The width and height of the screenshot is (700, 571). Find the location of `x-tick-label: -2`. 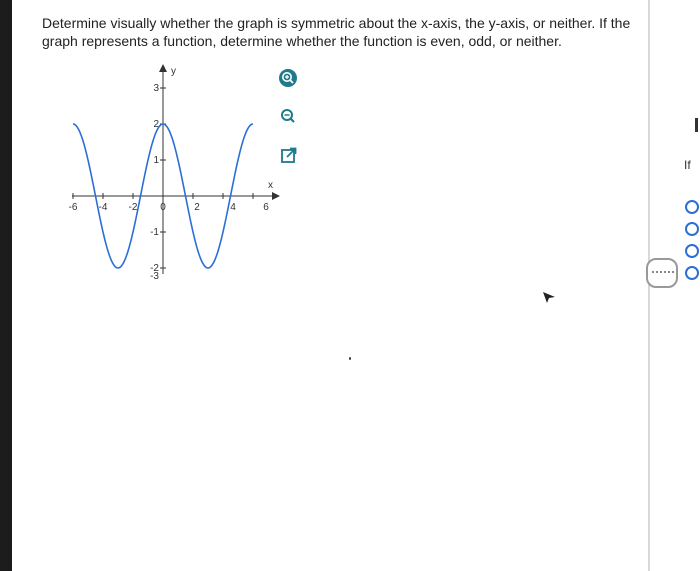

x-tick-label: -2 is located at coordinates (133, 207).